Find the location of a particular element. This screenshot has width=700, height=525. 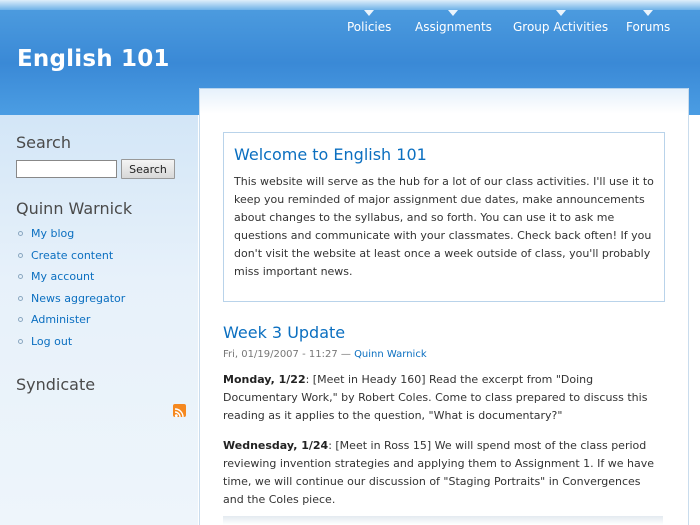

nav-group-activities: Group Activities is located at coordinates (561, 22).